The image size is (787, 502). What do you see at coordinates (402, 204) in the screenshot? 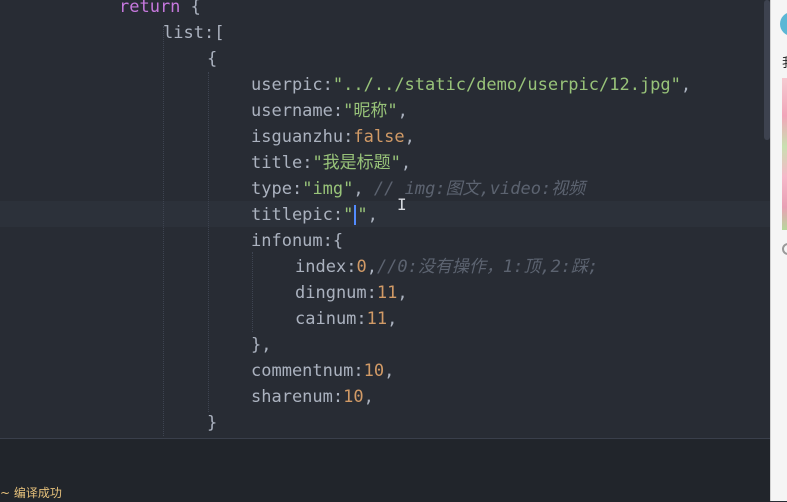
I see `mouse-ibeam-cursor: I` at bounding box center [402, 204].